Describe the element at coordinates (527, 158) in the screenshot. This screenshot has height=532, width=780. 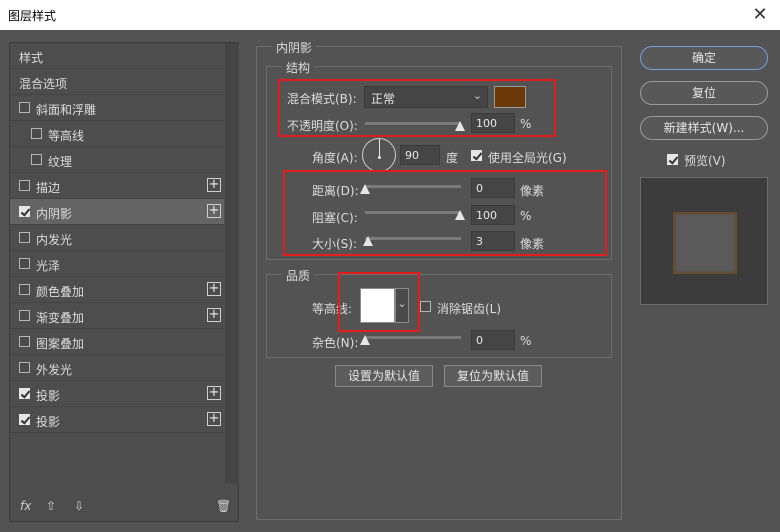
I see `global-light-label: 使用全局光(G)` at that location.